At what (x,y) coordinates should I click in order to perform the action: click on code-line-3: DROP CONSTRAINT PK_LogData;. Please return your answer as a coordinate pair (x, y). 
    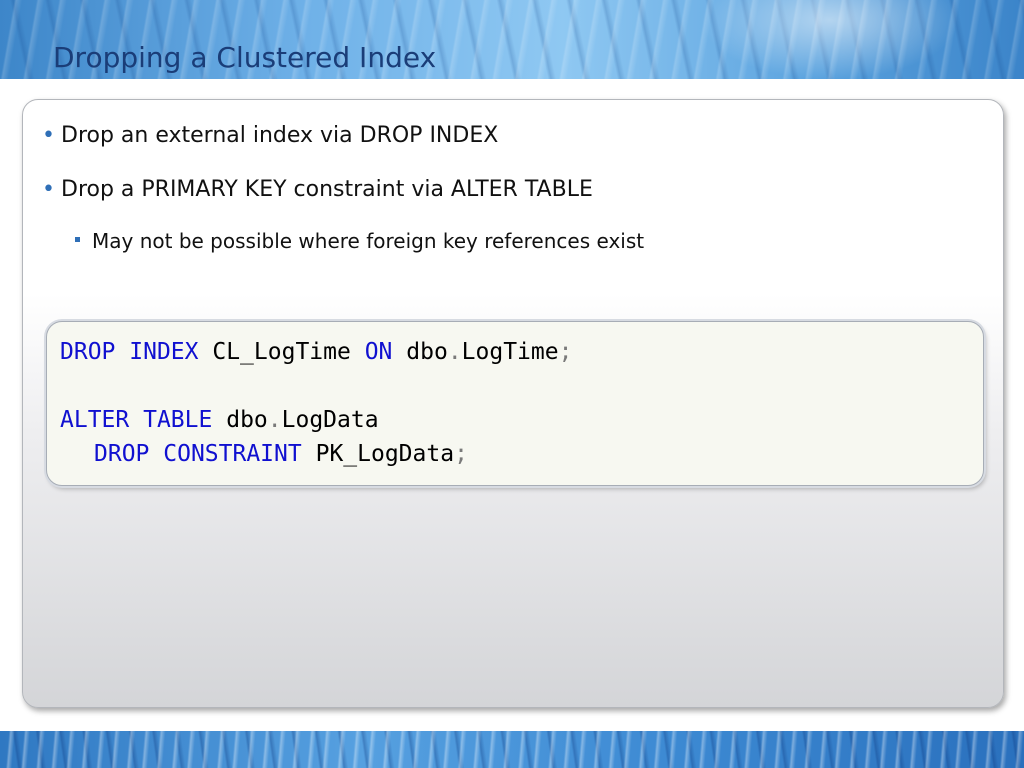
    Looking at the image, I should click on (281, 454).